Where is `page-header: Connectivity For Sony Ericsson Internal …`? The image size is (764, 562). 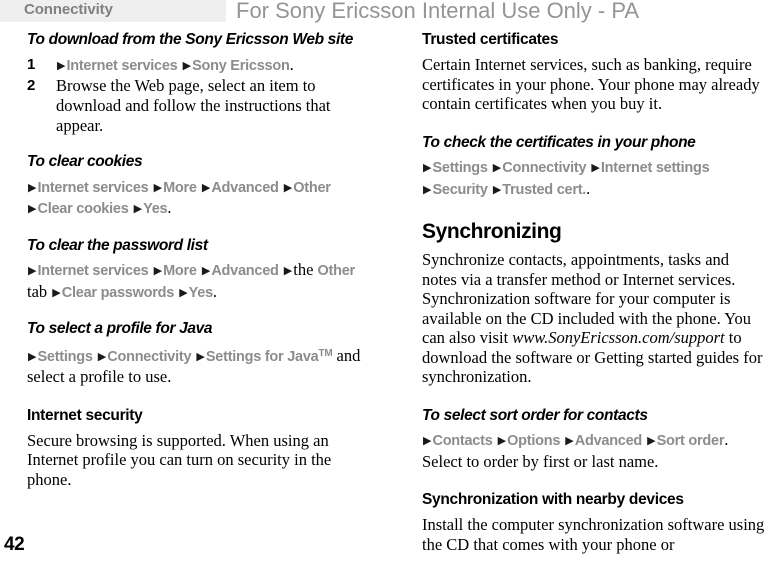 page-header: Connectivity For Sony Ericsson Internal … is located at coordinates (382, 11).